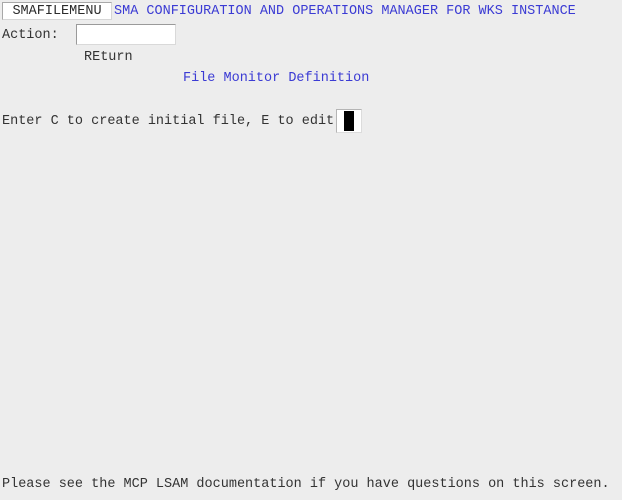 This screenshot has height=500, width=622. What do you see at coordinates (108, 57) in the screenshot?
I see `action-return-hint: REturn` at bounding box center [108, 57].